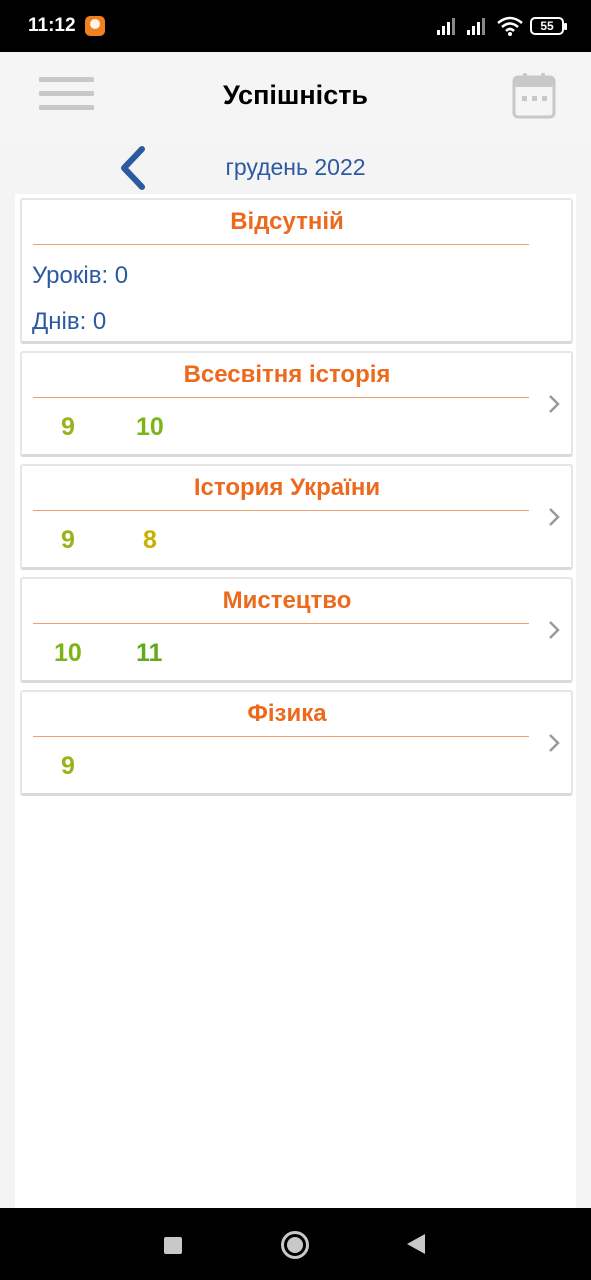  Describe the element at coordinates (446, 26) in the screenshot. I see `signal-strength-icon` at that location.